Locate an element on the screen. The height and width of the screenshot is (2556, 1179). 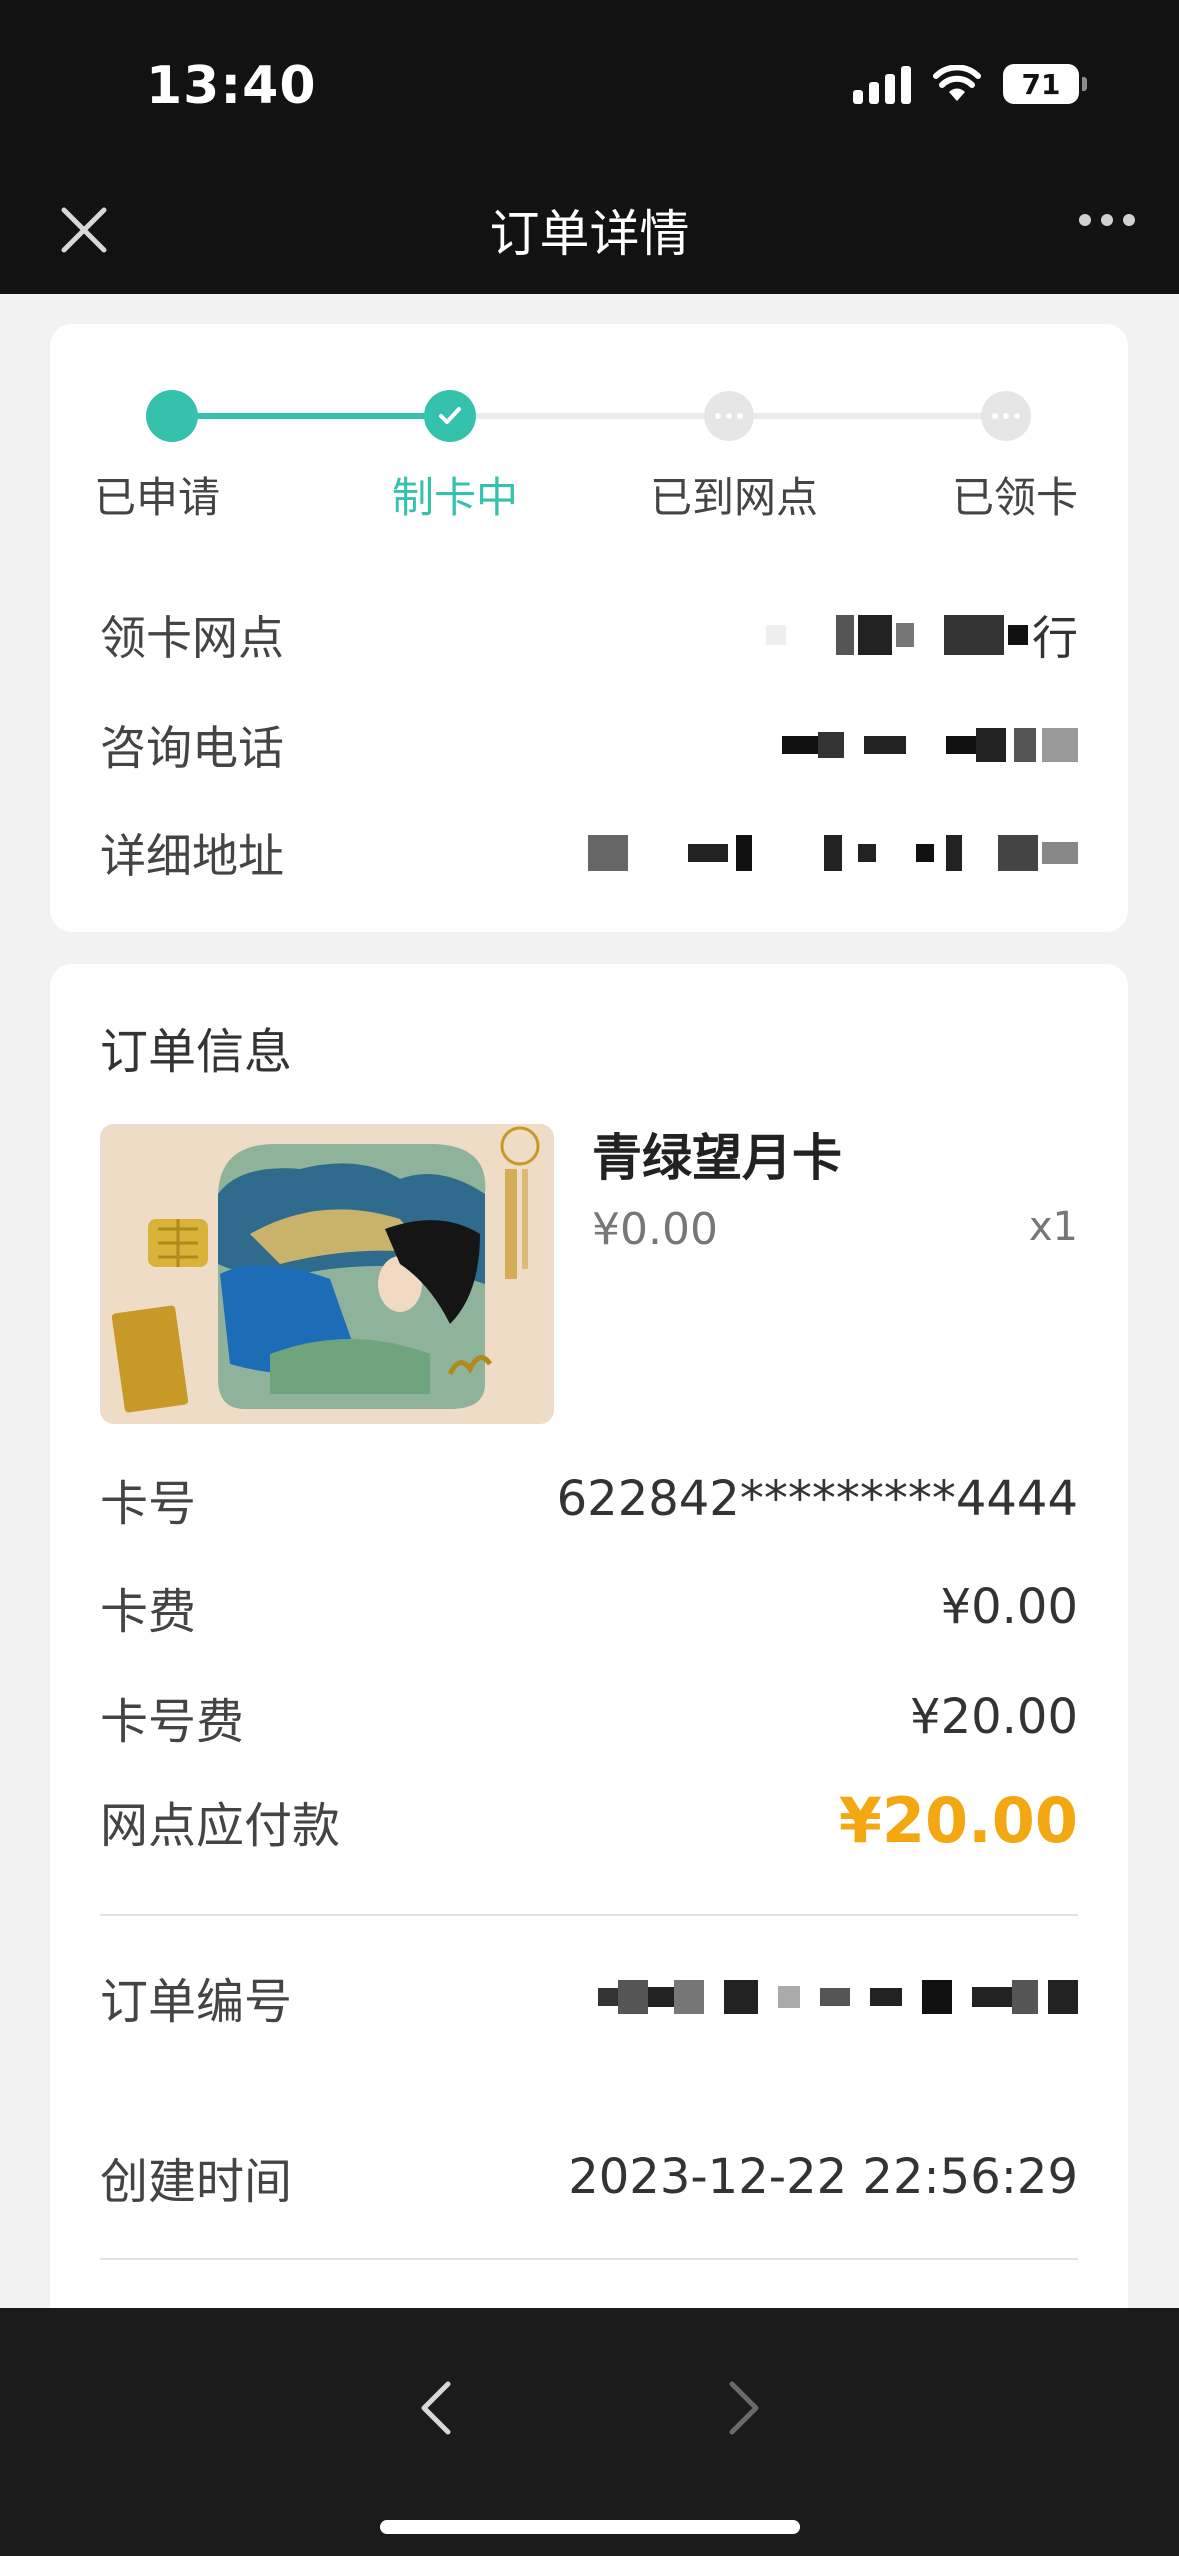
number-fee-value: ¥20.00 is located at coordinates (994, 1717).